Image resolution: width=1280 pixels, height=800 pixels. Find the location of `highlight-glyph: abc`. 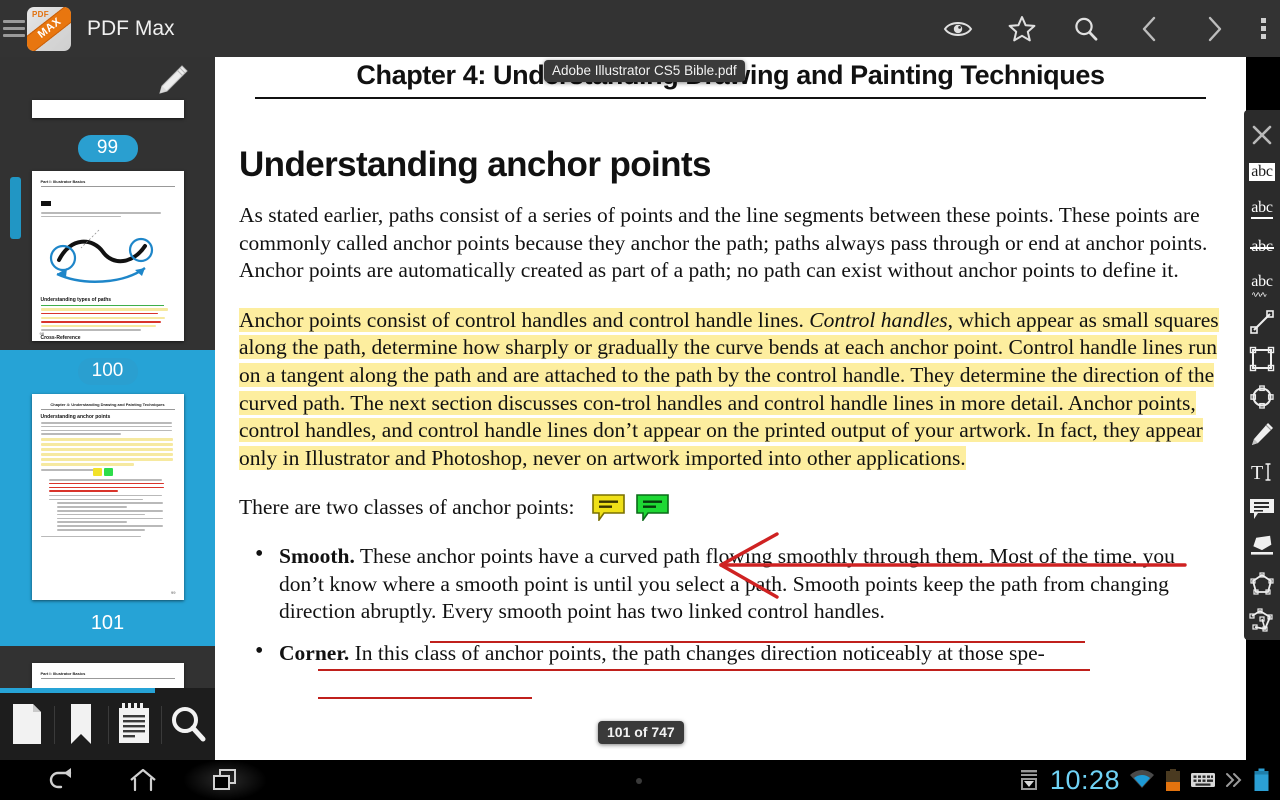

highlight-glyph: abc is located at coordinates (1262, 172).